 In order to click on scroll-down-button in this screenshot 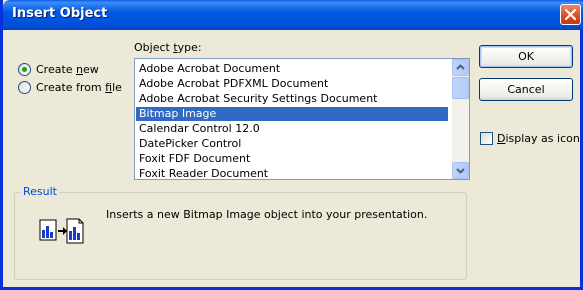, I will do `click(460, 170)`.